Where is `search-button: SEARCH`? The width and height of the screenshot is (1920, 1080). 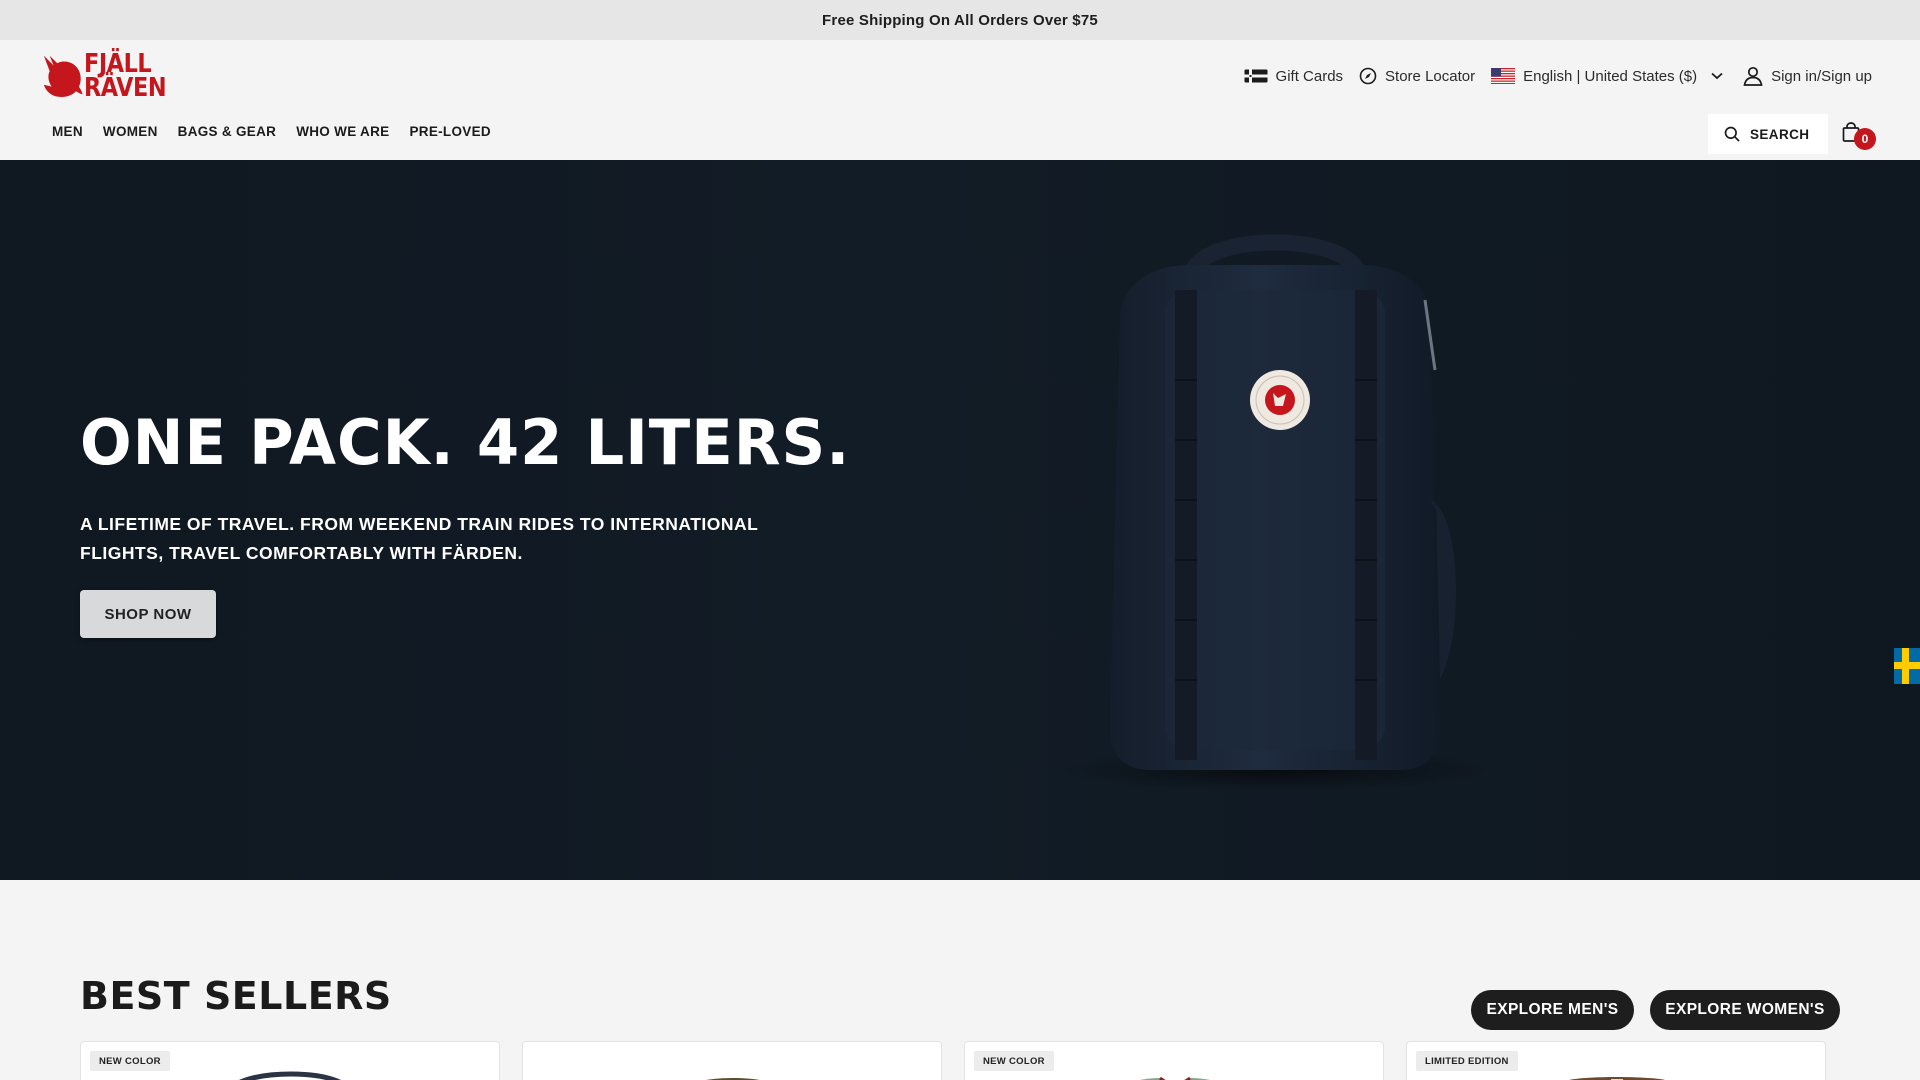
search-button: SEARCH is located at coordinates (1768, 134).